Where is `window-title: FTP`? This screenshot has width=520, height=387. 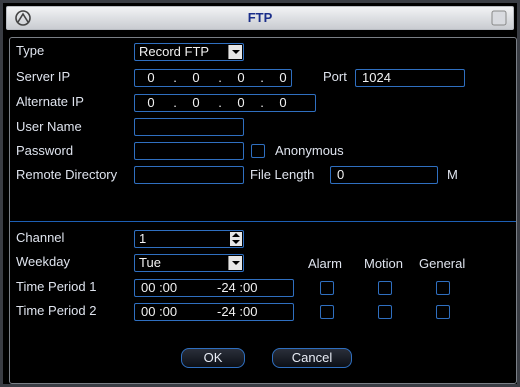
window-title: FTP is located at coordinates (260, 17).